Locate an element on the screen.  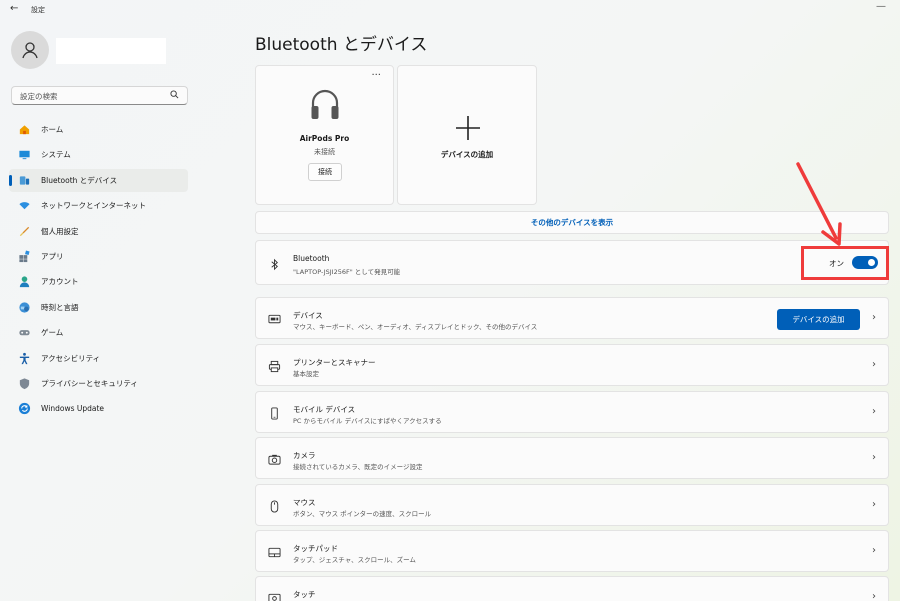
sidebar-item-label: Bluetooth とデバイス is located at coordinates (79, 180).